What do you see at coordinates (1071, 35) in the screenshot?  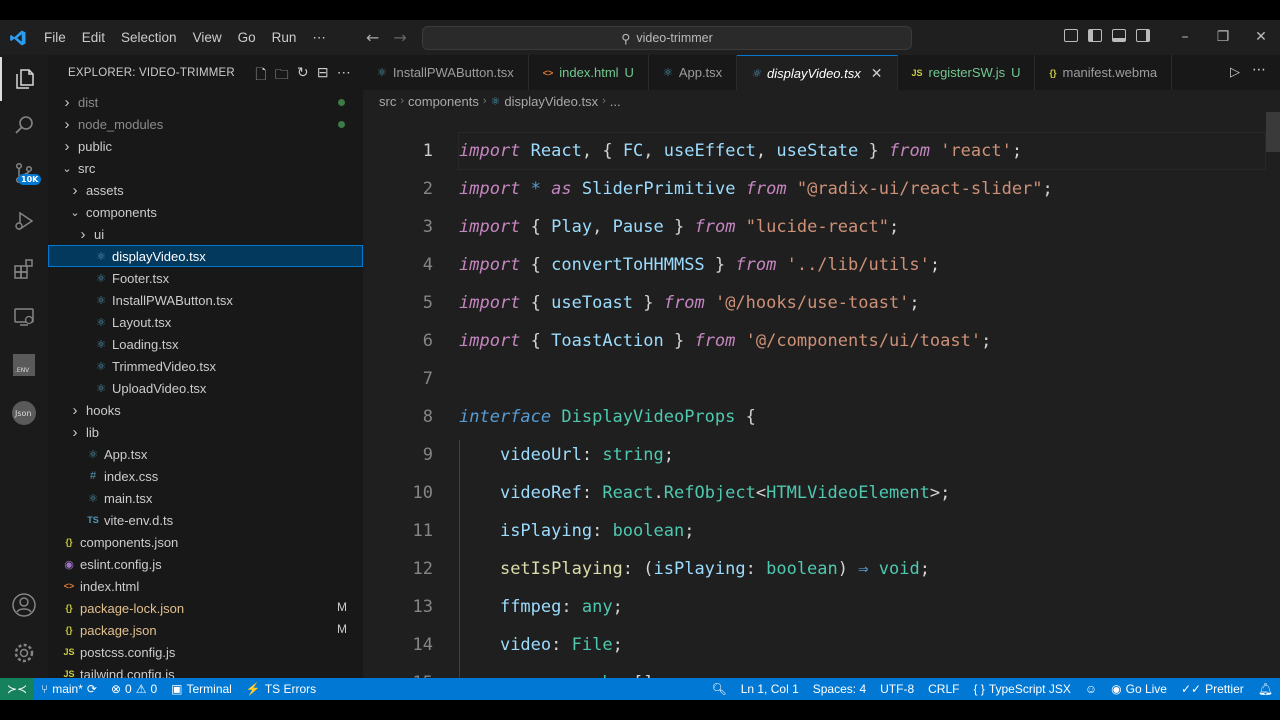 I see `customize-layout-icon` at bounding box center [1071, 35].